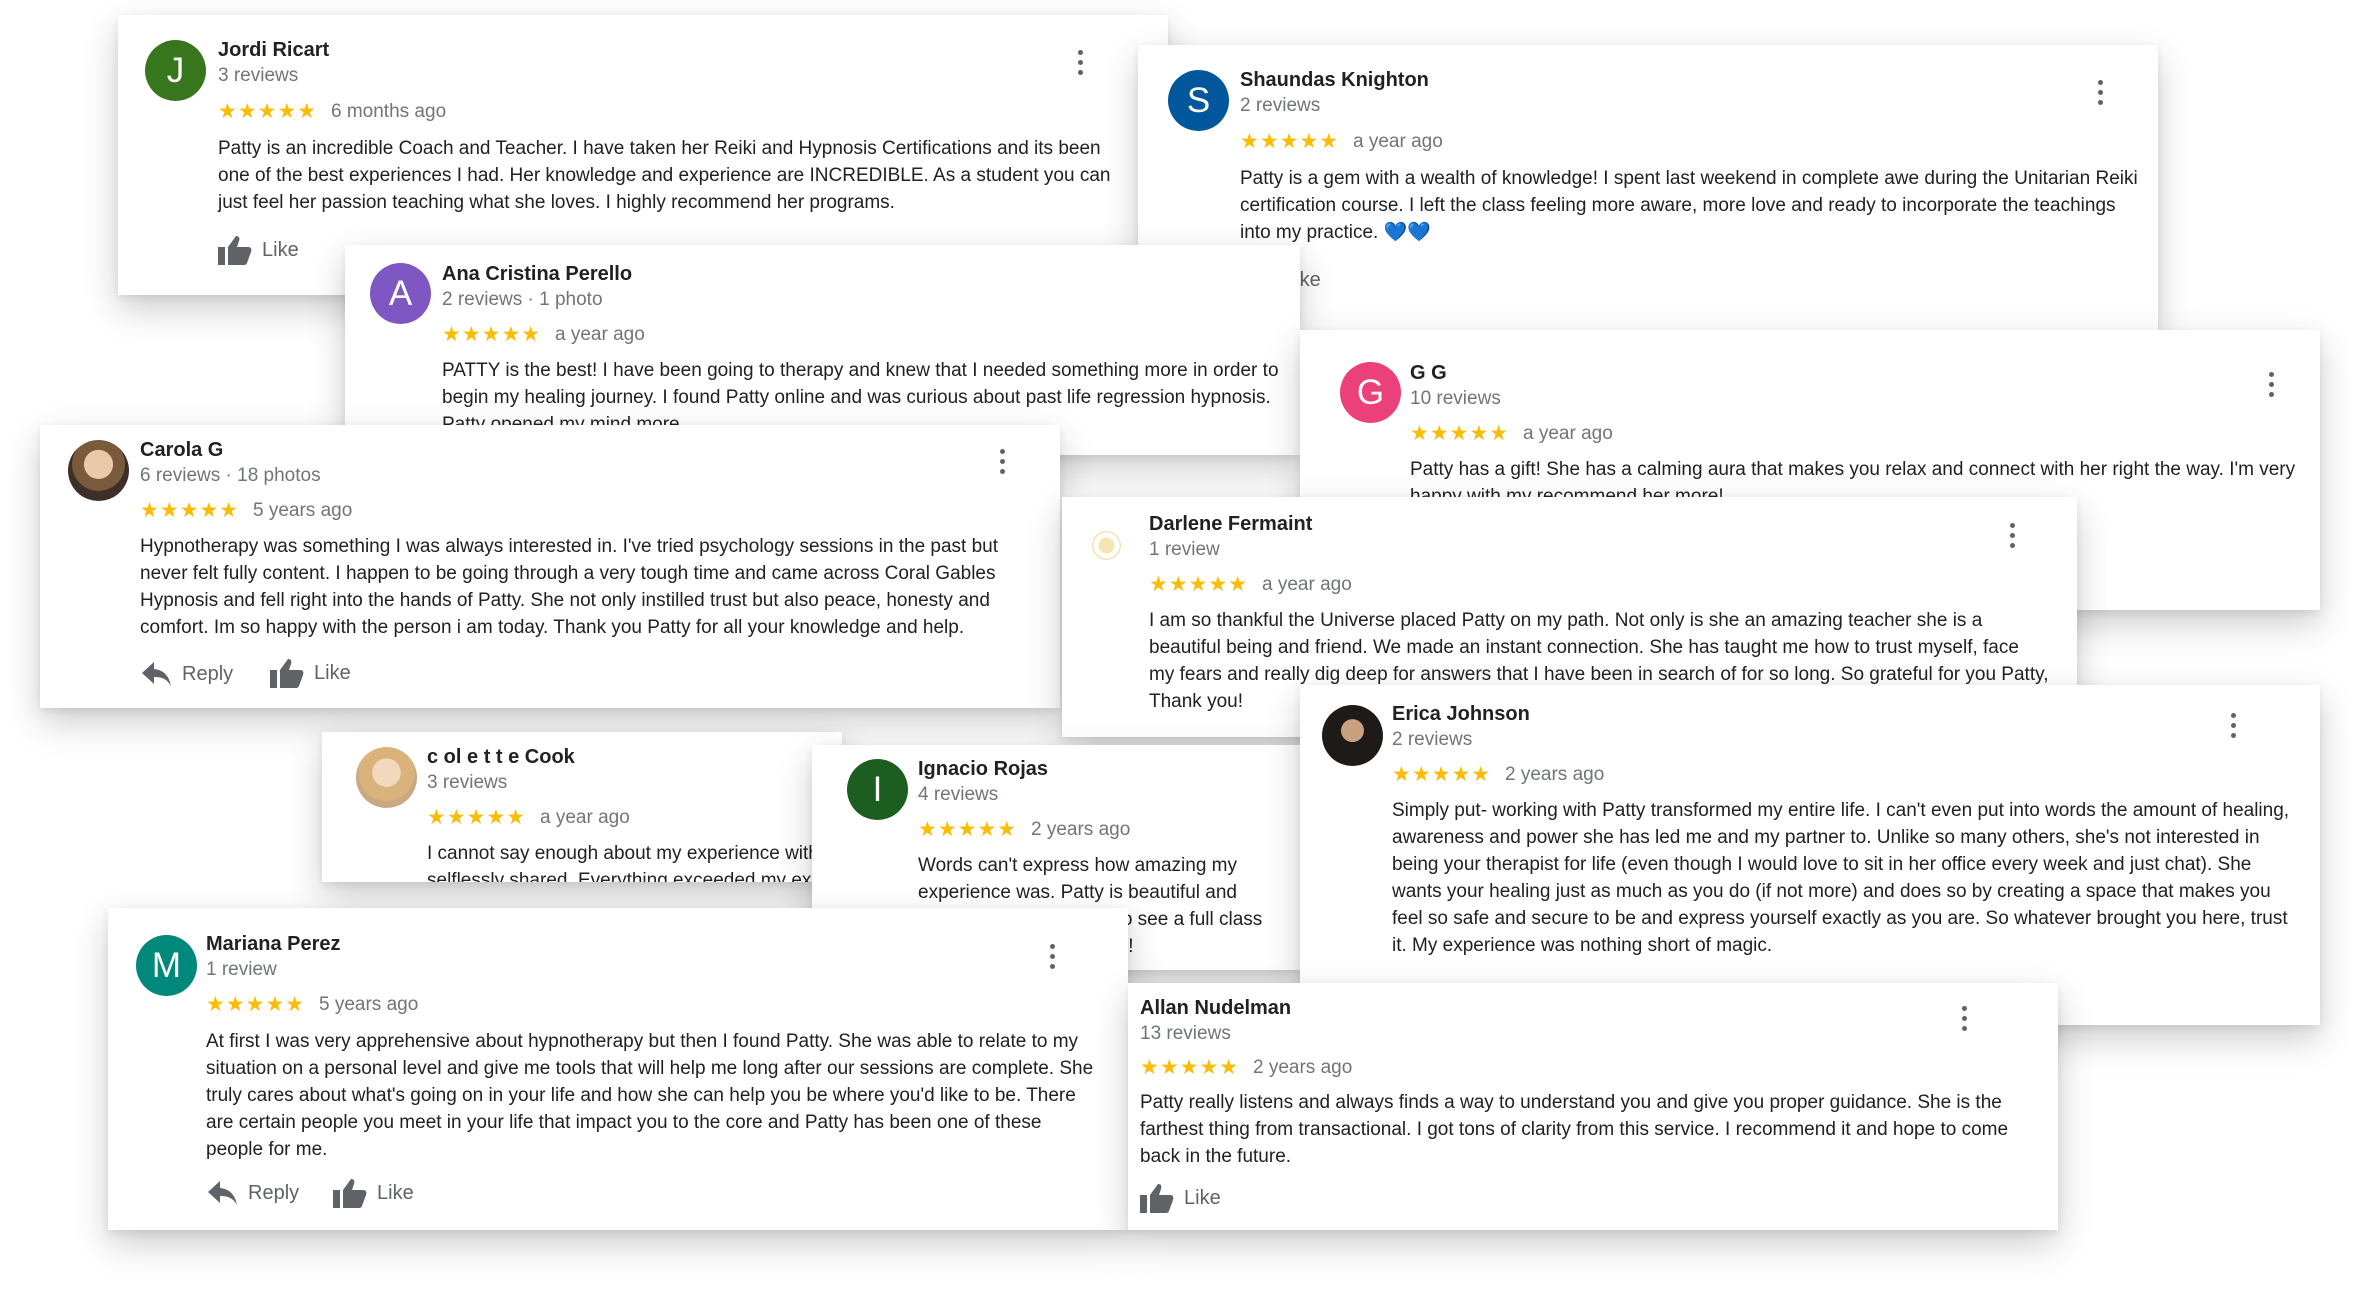 The height and width of the screenshot is (1315, 2360). What do you see at coordinates (389, 111) in the screenshot?
I see `review-date: 6 months ago` at bounding box center [389, 111].